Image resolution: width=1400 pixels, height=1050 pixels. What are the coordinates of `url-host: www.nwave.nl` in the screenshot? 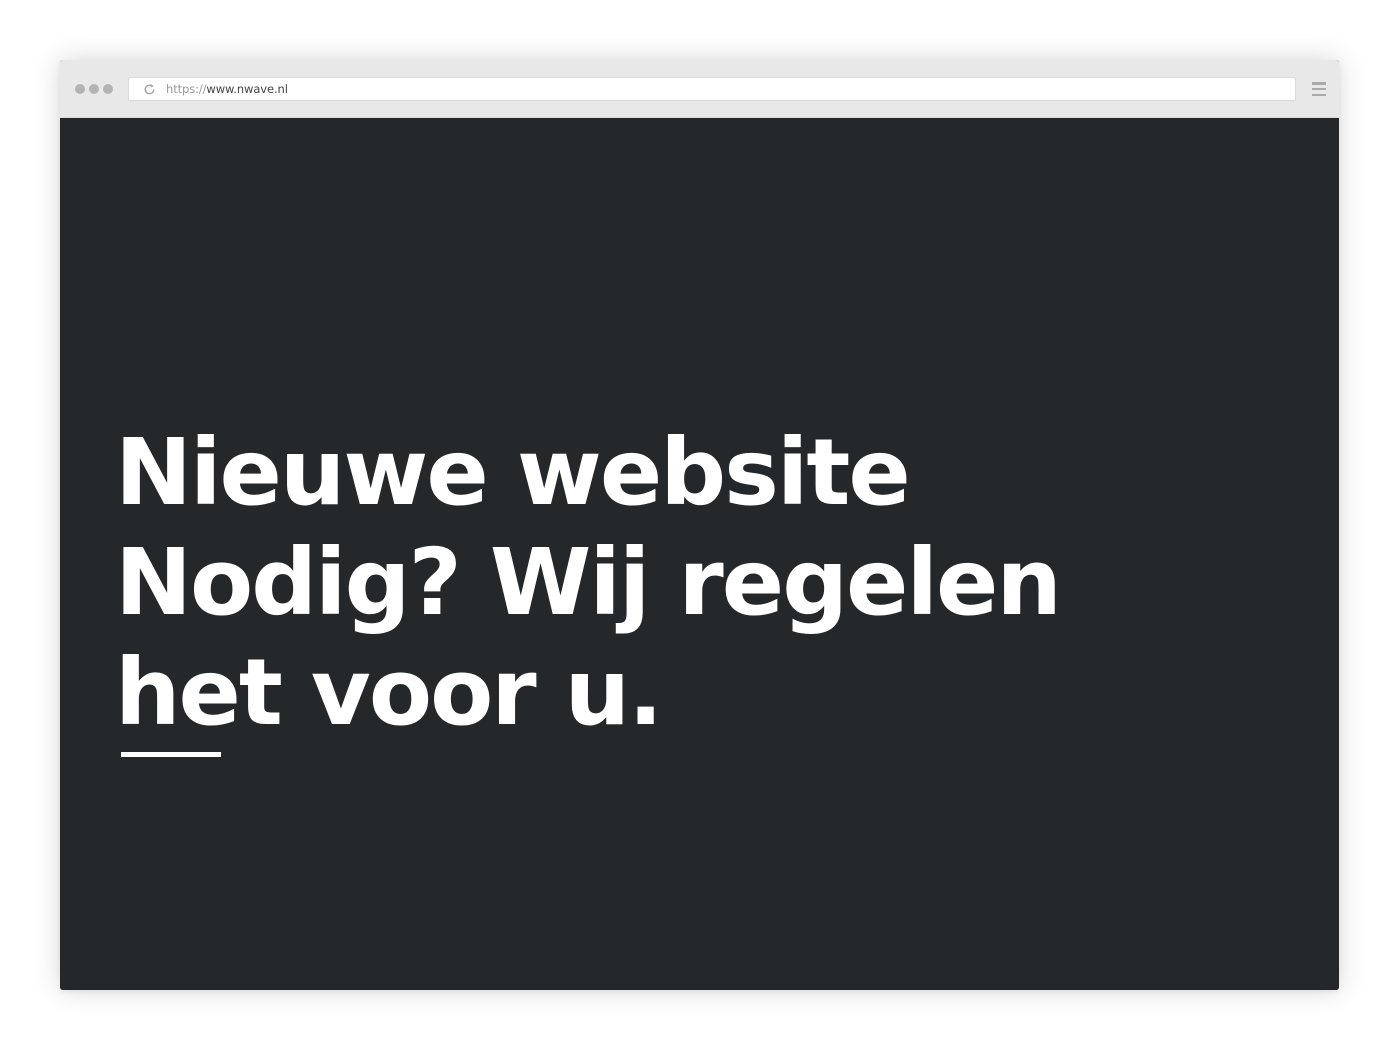 It's located at (247, 89).